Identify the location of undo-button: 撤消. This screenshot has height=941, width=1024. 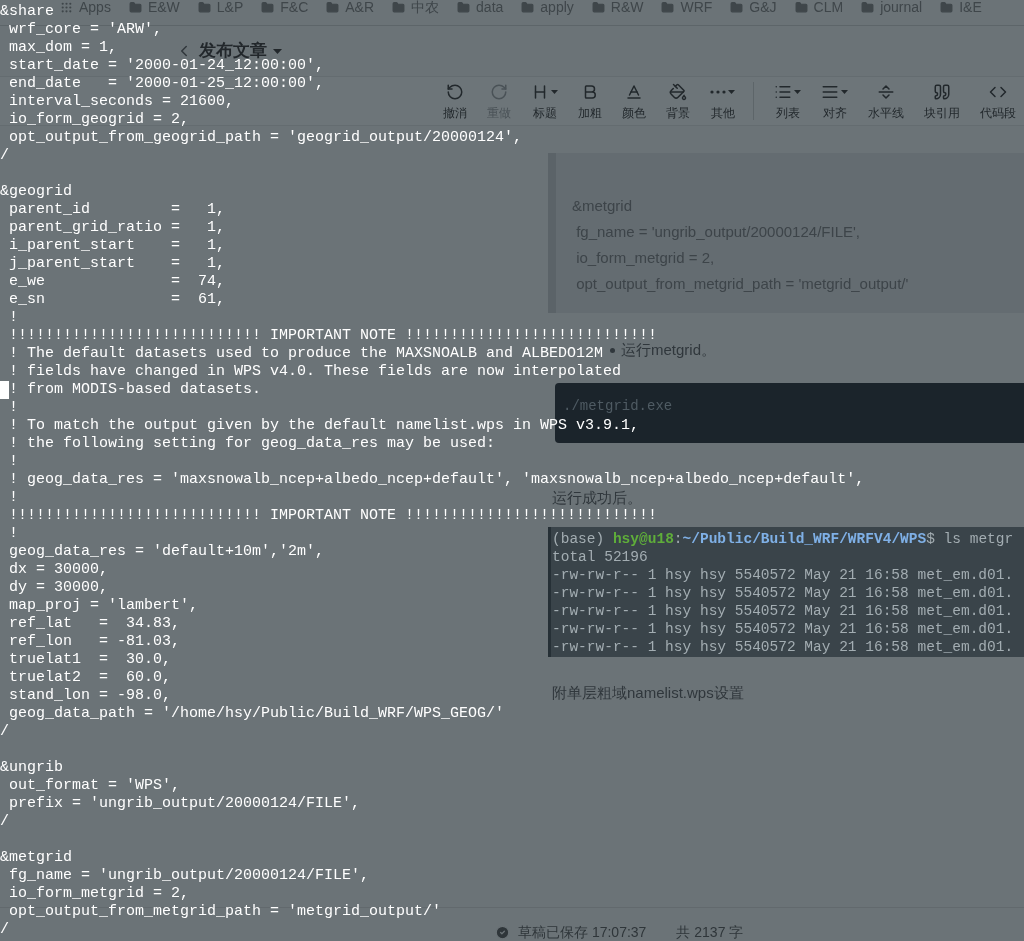
(455, 101).